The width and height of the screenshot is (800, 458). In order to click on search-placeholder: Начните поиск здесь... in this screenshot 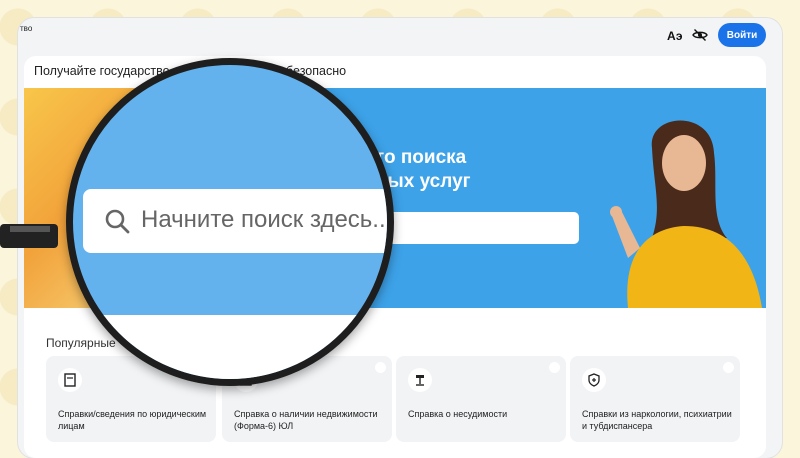, I will do `click(267, 219)`.